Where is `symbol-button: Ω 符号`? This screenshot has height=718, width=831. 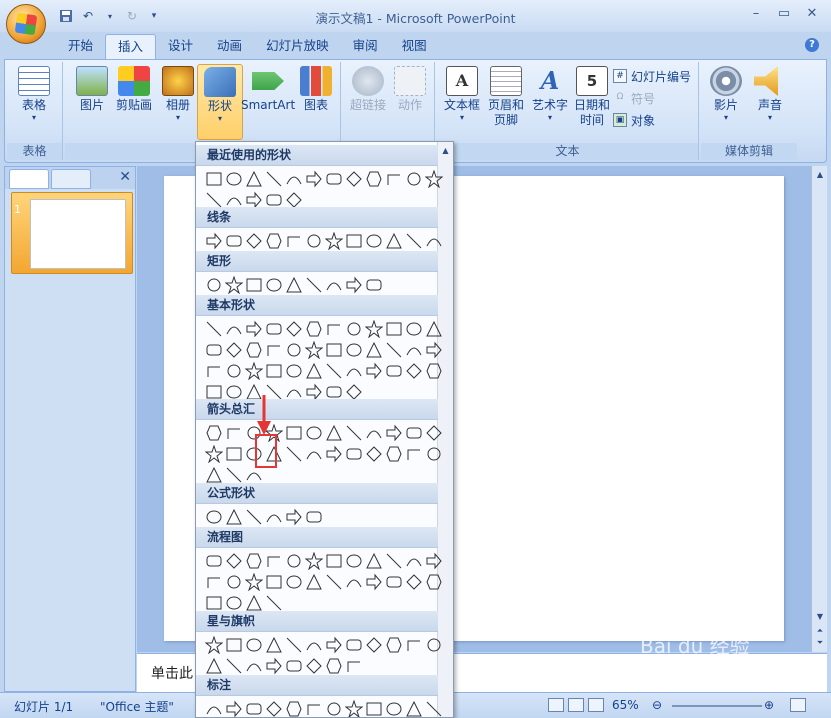 symbol-button: Ω 符号 is located at coordinates (634, 98).